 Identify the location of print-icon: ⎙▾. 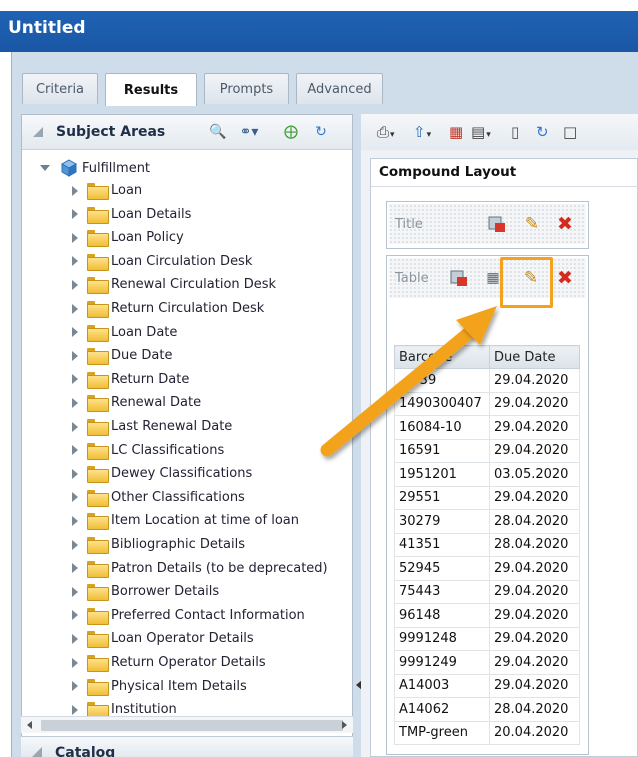
(386, 132).